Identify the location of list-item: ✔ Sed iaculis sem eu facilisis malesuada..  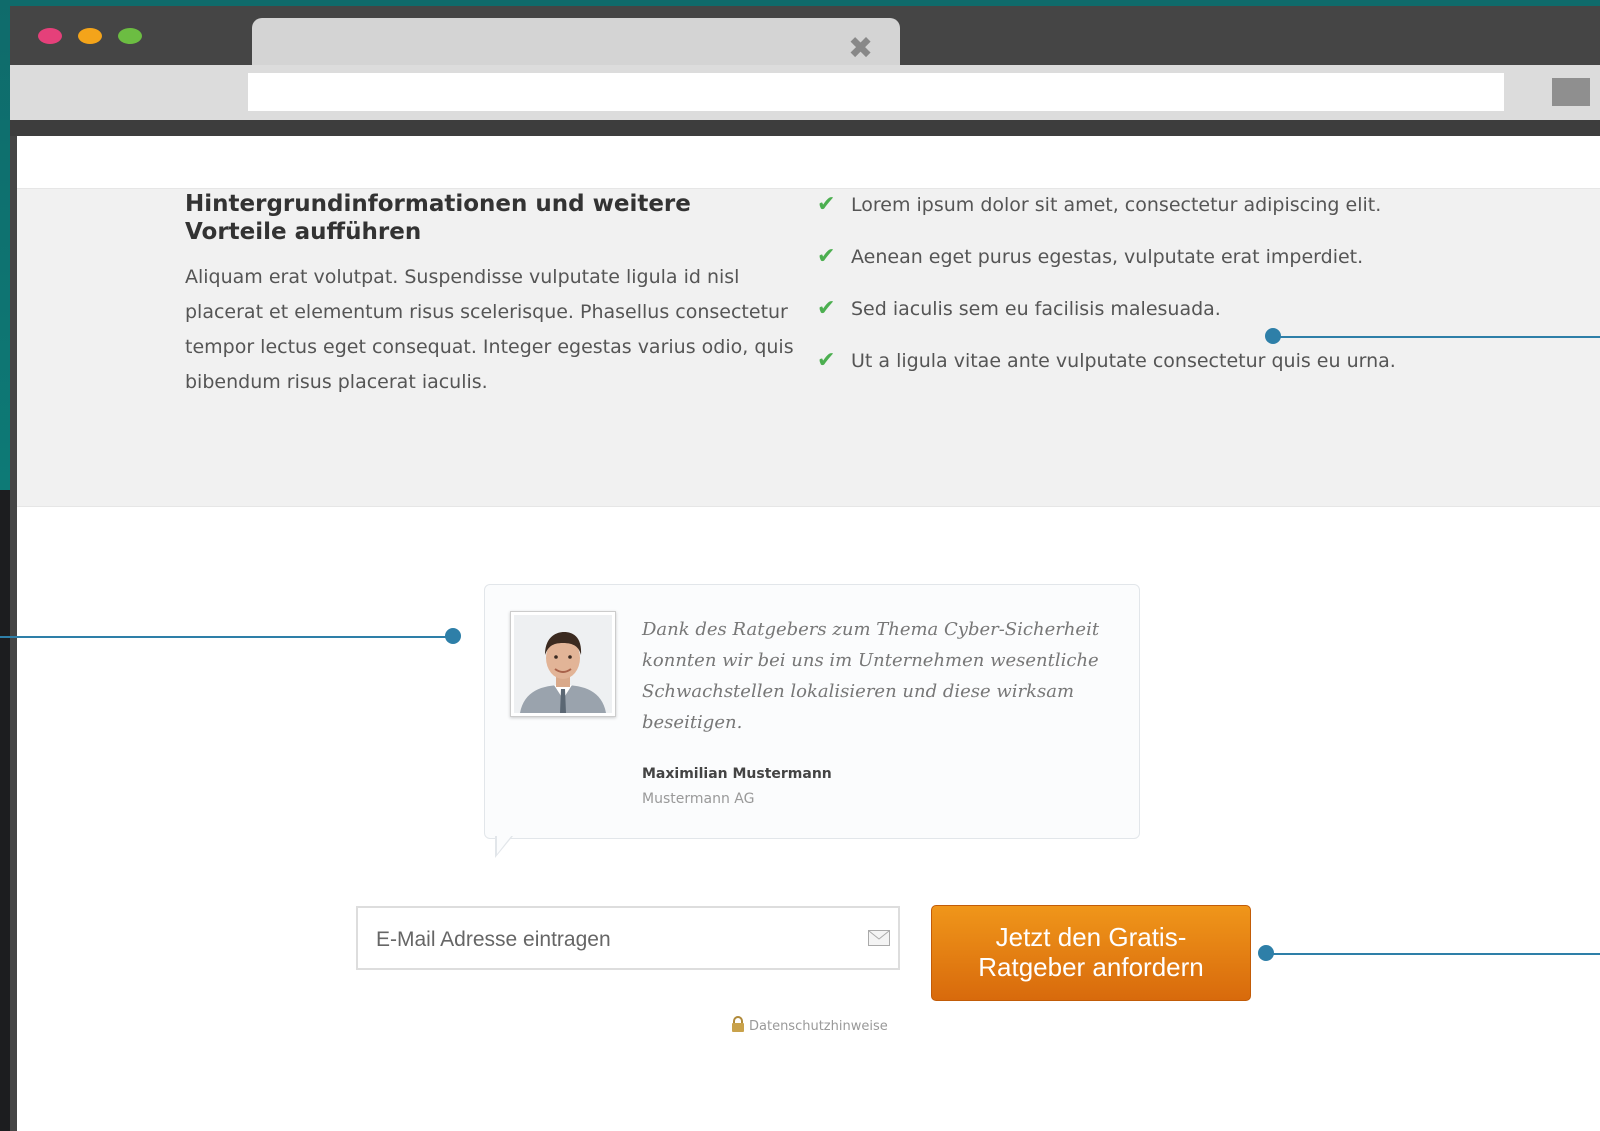
(1106, 320).